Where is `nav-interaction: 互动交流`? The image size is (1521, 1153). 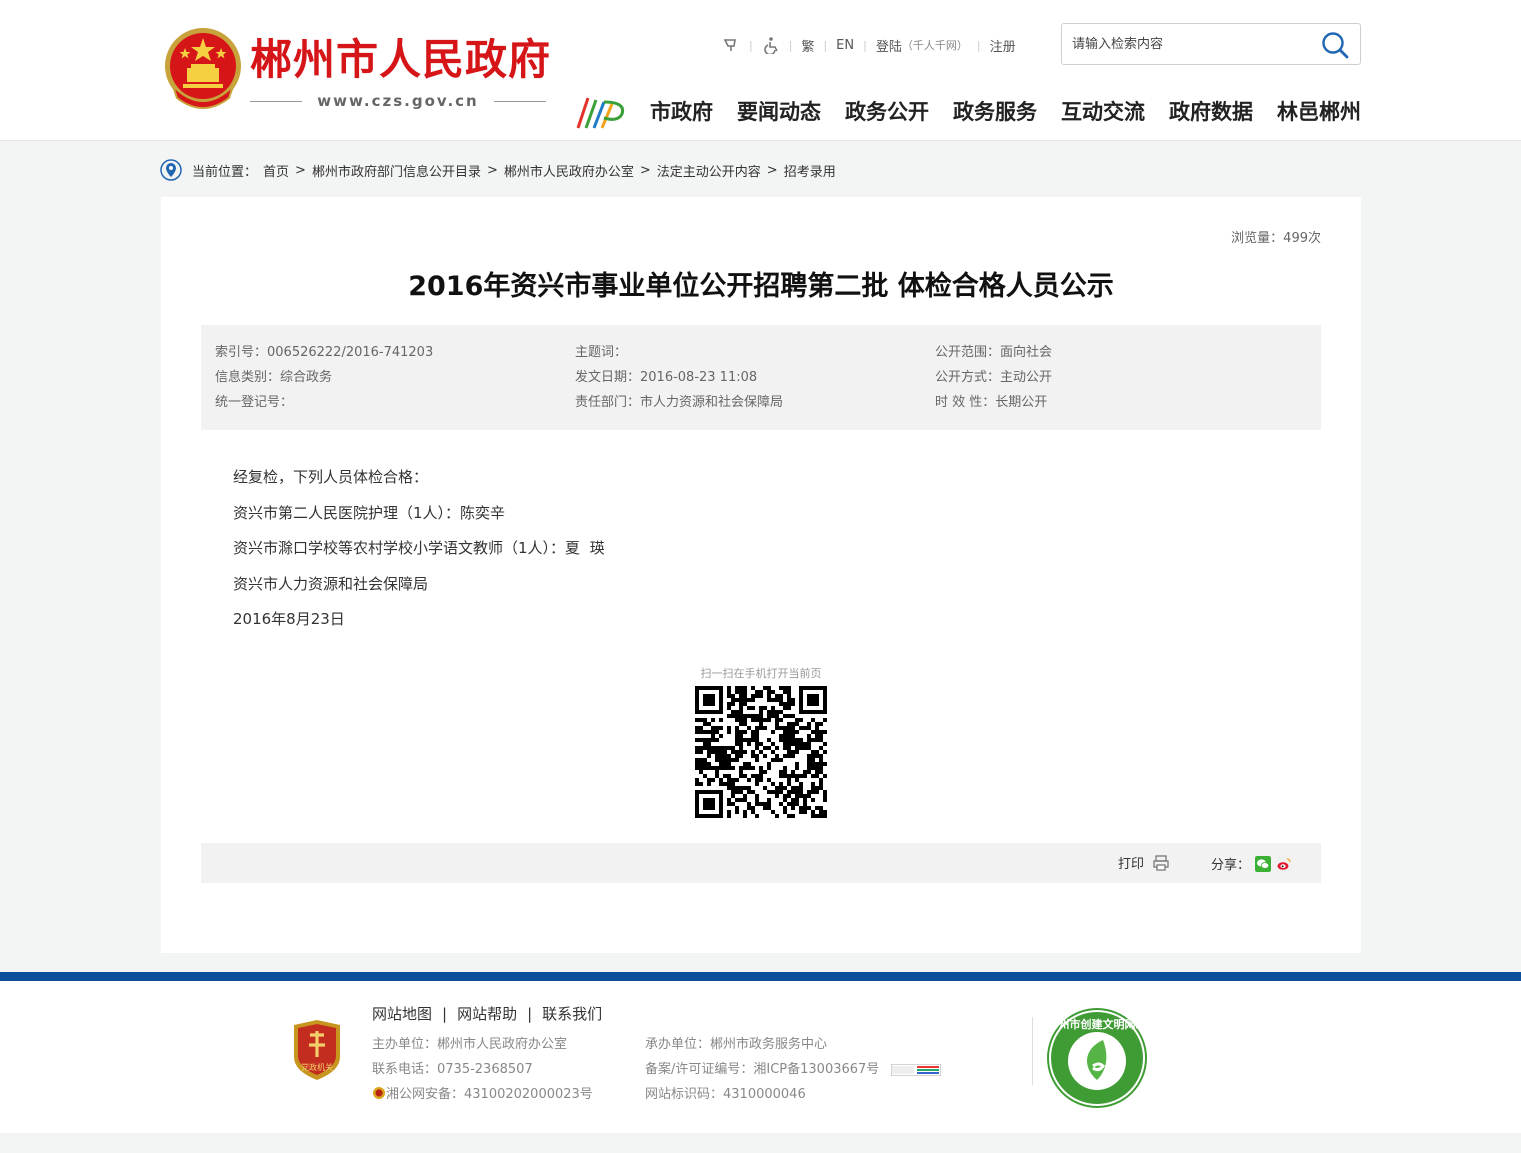 nav-interaction: 互动交流 is located at coordinates (1103, 112).